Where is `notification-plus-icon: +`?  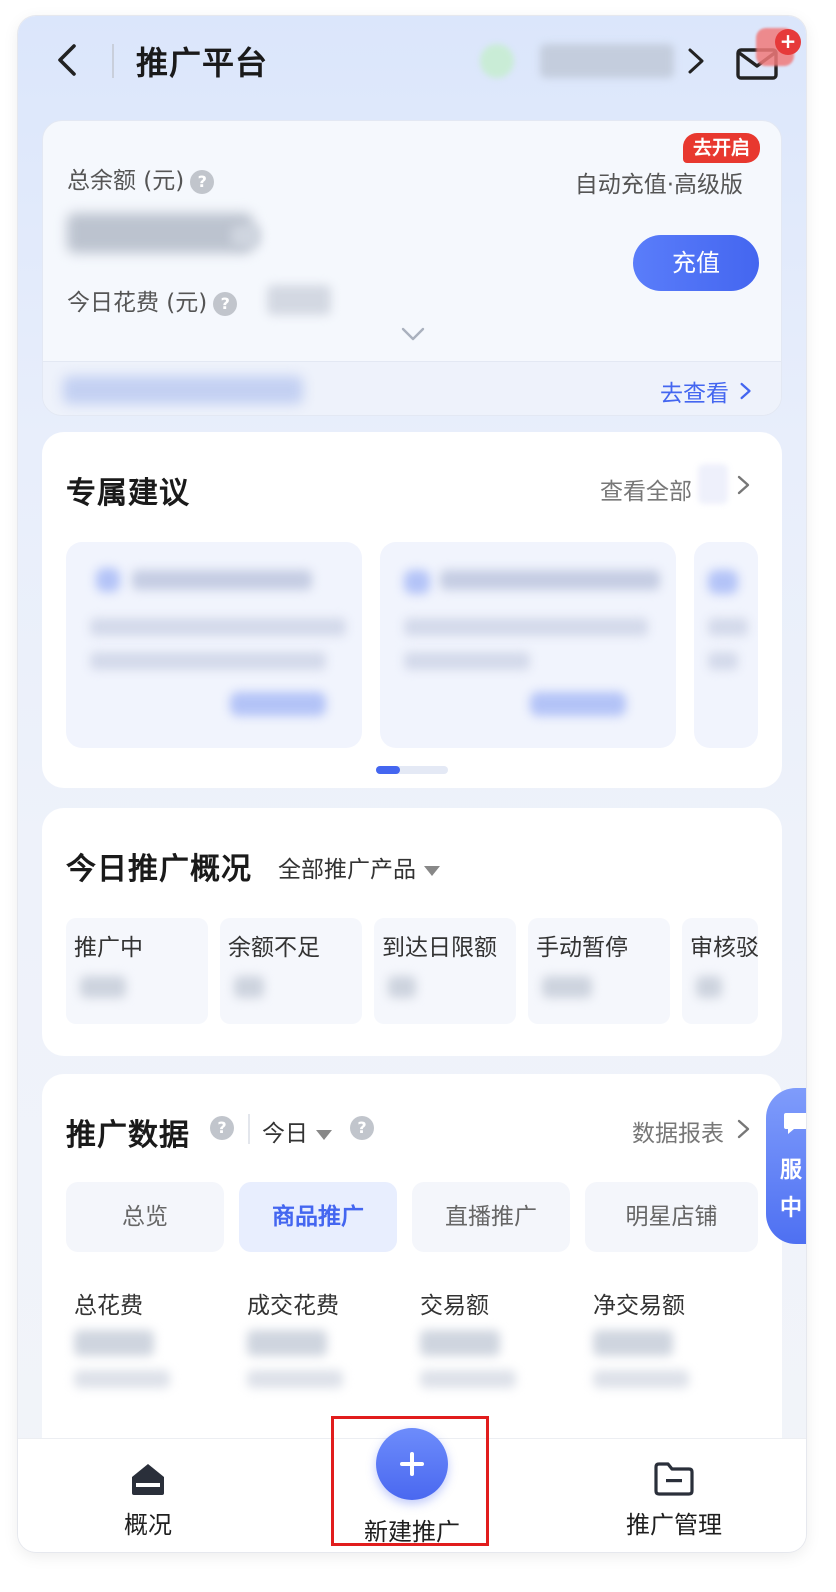
notification-plus-icon: + is located at coordinates (788, 42).